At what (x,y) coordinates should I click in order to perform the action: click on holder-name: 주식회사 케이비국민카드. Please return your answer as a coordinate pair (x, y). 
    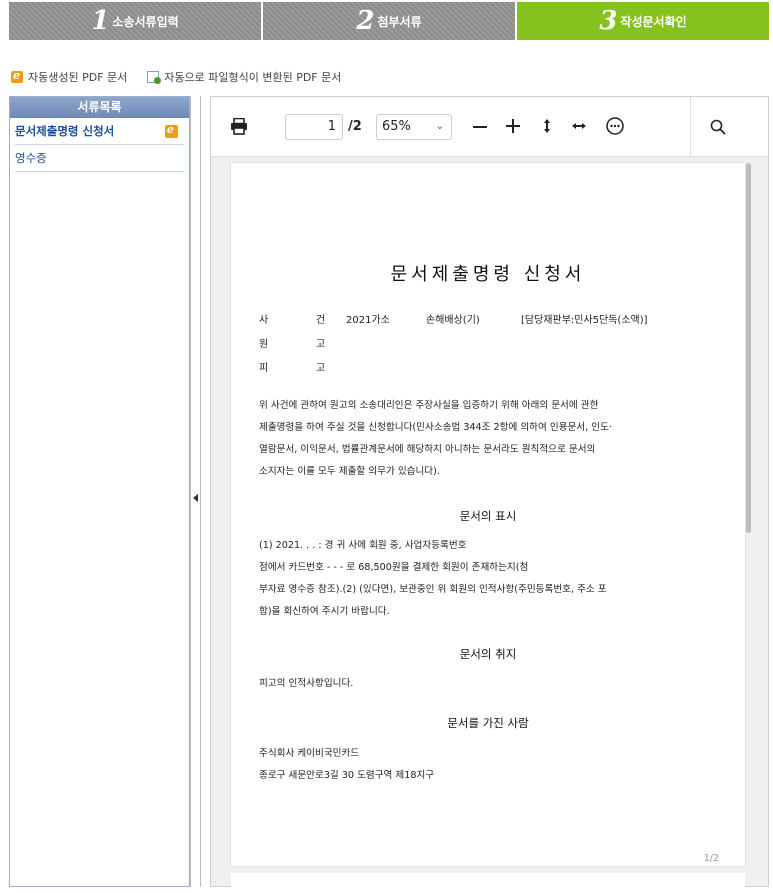
    Looking at the image, I should click on (309, 753).